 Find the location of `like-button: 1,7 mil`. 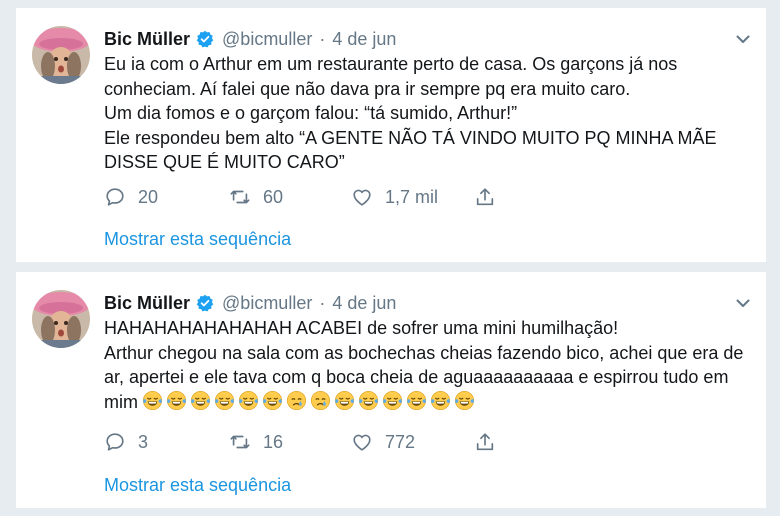

like-button: 1,7 mil is located at coordinates (412, 197).